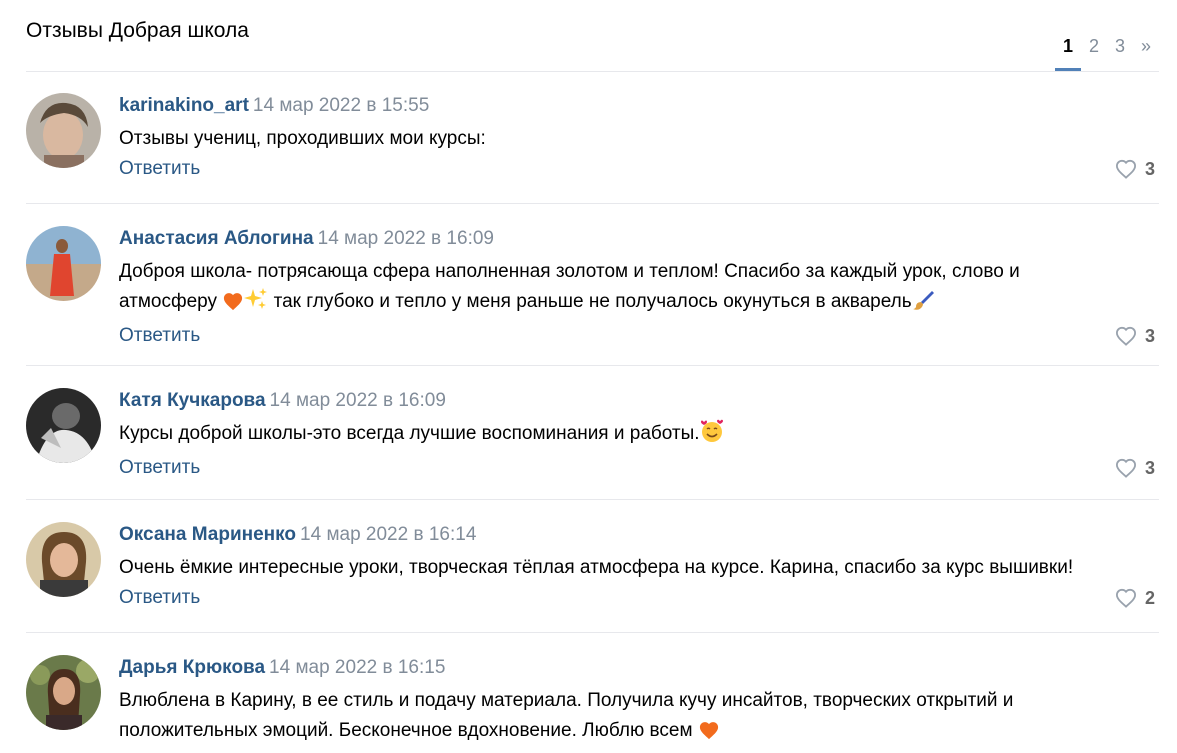 Image resolution: width=1177 pixels, height=753 pixels. Describe the element at coordinates (256, 304) in the screenshot. I see `sparkles-emoji` at that location.